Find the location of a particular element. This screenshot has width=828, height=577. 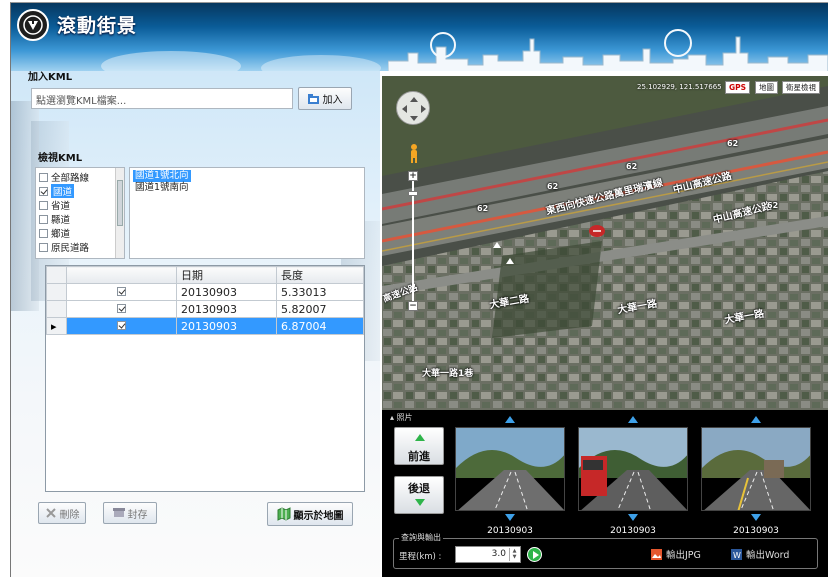

category-item: 全部路線 is located at coordinates (64, 177).